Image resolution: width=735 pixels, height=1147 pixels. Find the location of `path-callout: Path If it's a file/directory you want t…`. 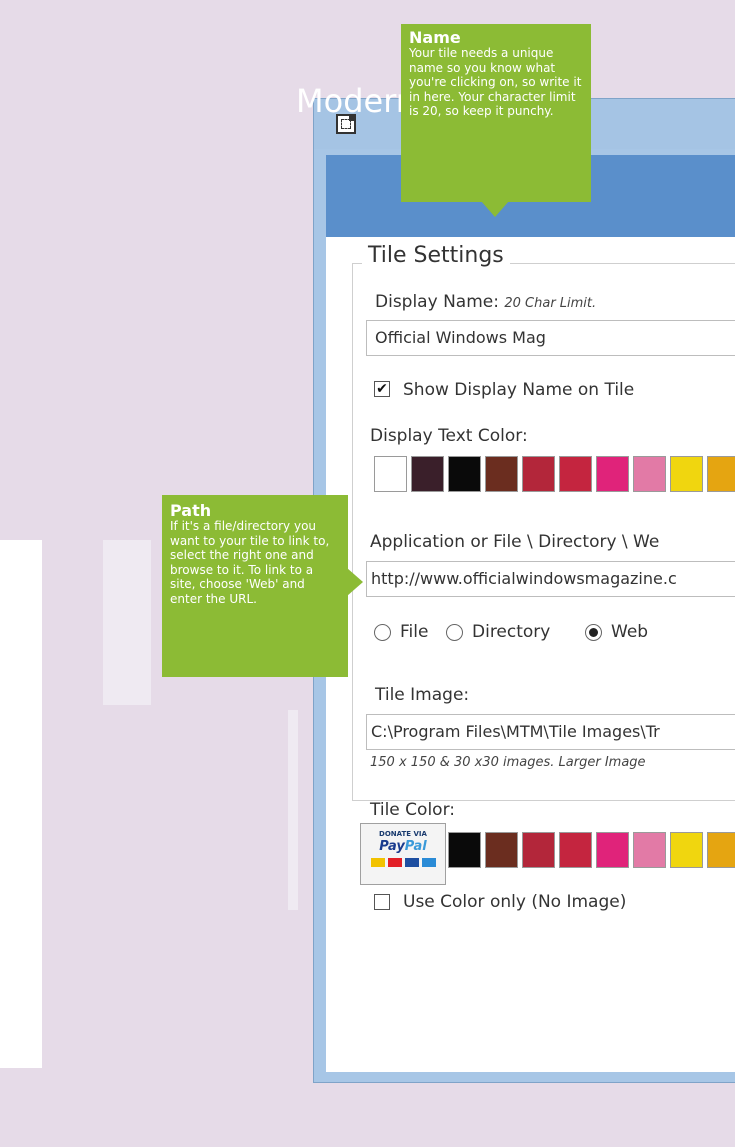

path-callout: Path If it's a file/directory you want t… is located at coordinates (255, 586).